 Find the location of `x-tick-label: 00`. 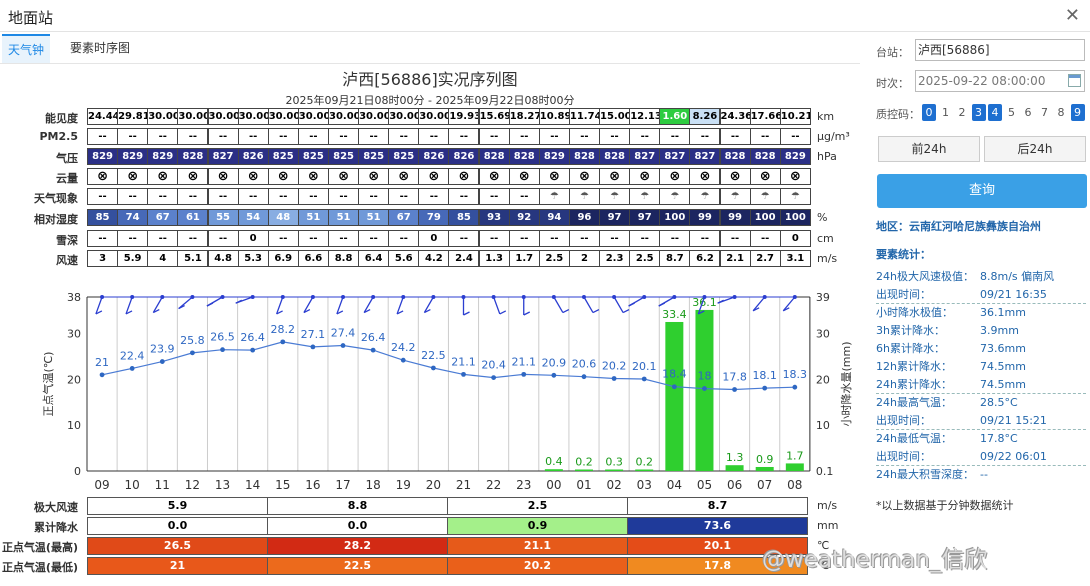

x-tick-label: 00 is located at coordinates (553, 485).